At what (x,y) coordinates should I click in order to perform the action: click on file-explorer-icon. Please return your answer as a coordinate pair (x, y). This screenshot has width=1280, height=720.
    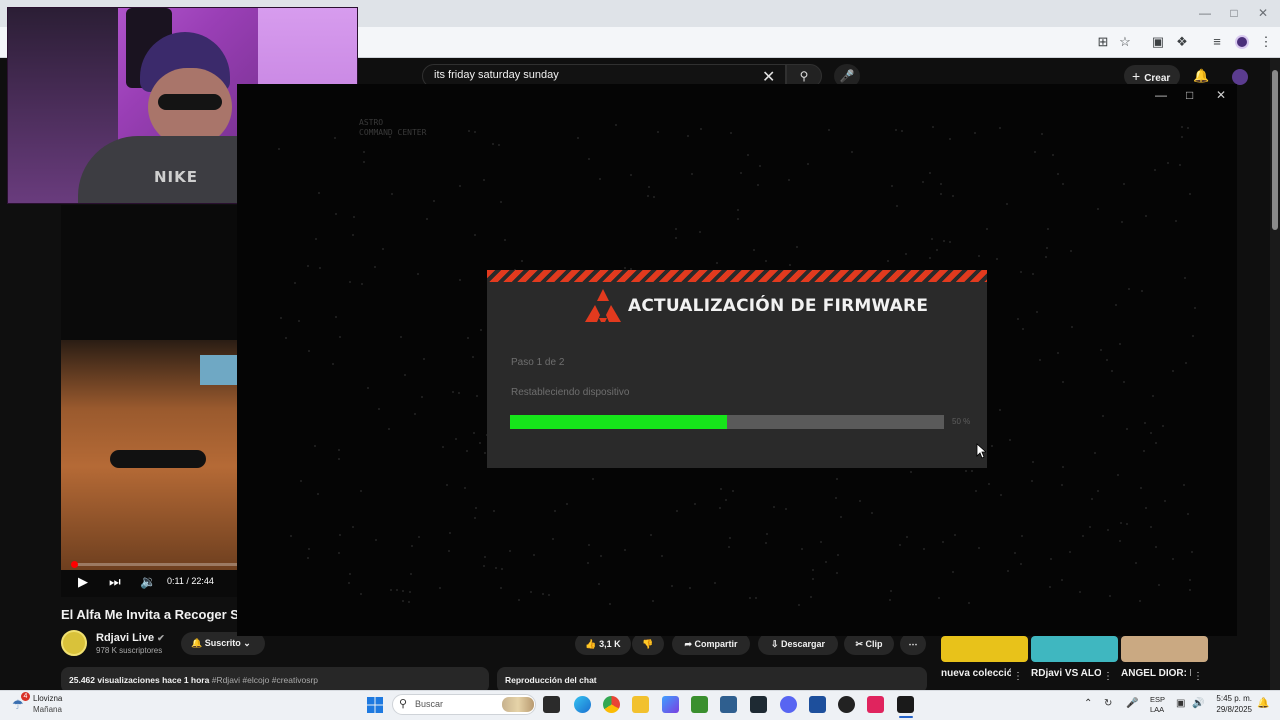
    Looking at the image, I should click on (640, 704).